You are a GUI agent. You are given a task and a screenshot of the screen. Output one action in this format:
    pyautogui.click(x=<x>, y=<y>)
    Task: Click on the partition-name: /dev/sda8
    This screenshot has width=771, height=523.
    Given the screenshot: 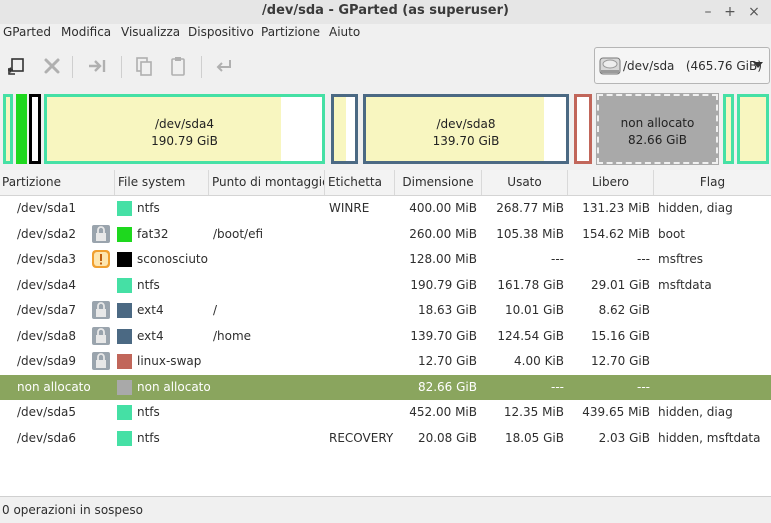 What is the action you would take?
    pyautogui.click(x=47, y=335)
    